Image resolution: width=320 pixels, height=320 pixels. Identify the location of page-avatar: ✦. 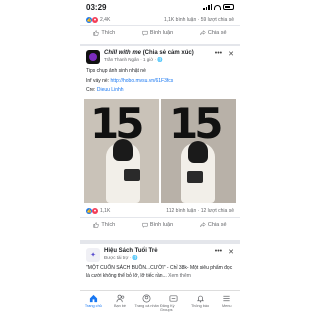
(93, 255).